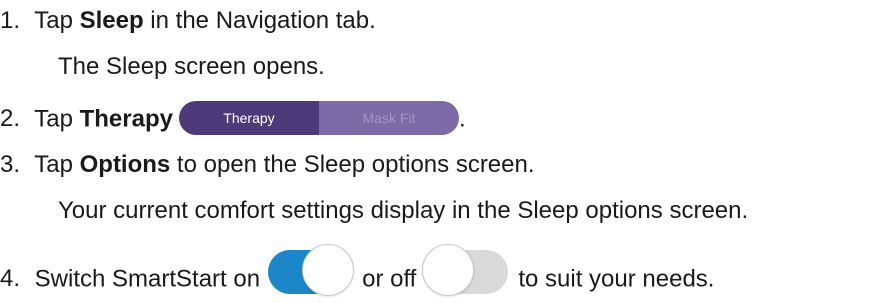  What do you see at coordinates (389, 118) in the screenshot?
I see `segment-mask-fit: Mask Fit` at bounding box center [389, 118].